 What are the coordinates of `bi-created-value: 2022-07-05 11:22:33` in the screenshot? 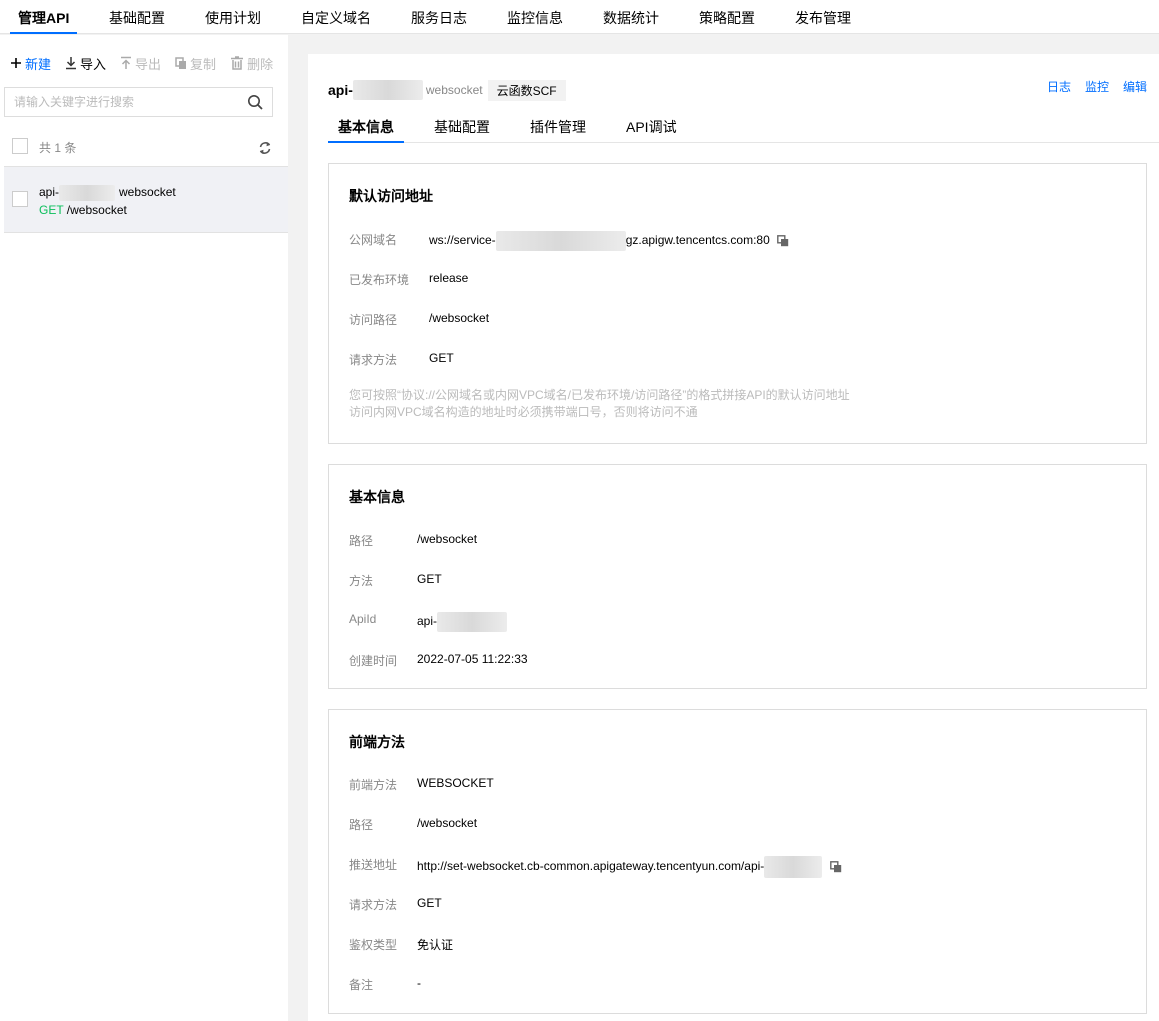 It's located at (472, 659).